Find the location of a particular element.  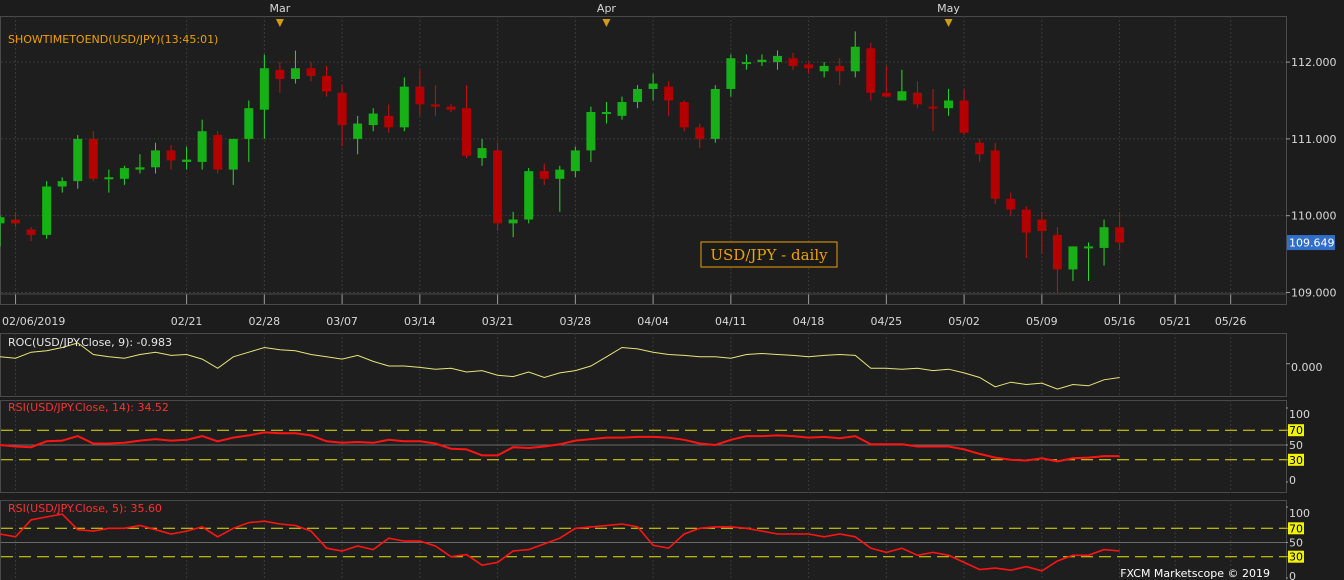

price-tick-label: 109.000 is located at coordinates (1314, 292).